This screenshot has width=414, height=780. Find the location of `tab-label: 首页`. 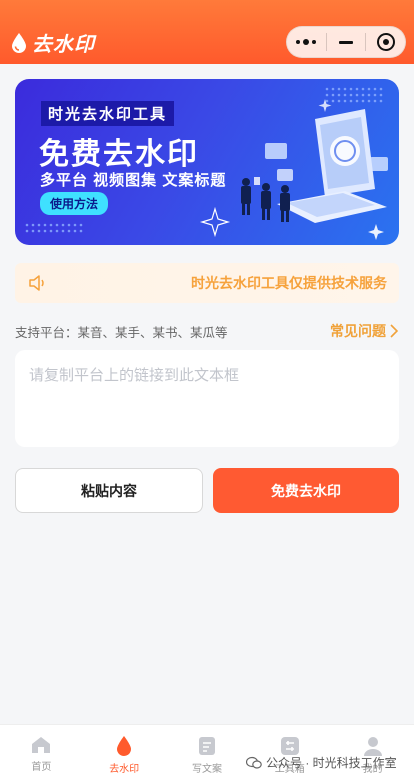

tab-label: 首页 is located at coordinates (41, 767).